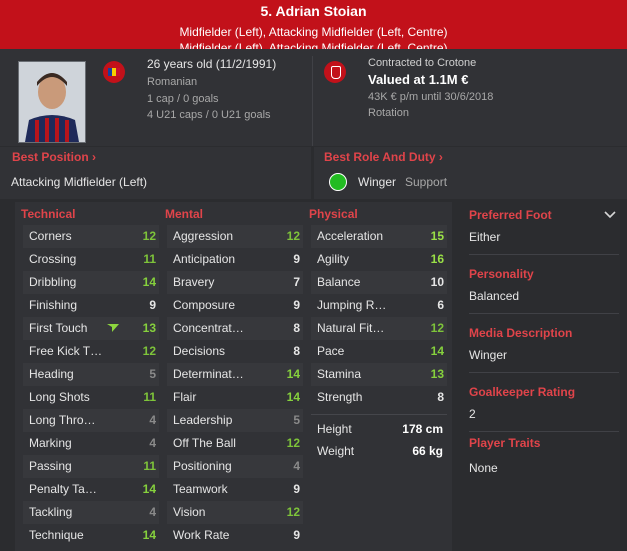  I want to click on best-position-value: Attacking Midfielder (Left), so click(79, 182).